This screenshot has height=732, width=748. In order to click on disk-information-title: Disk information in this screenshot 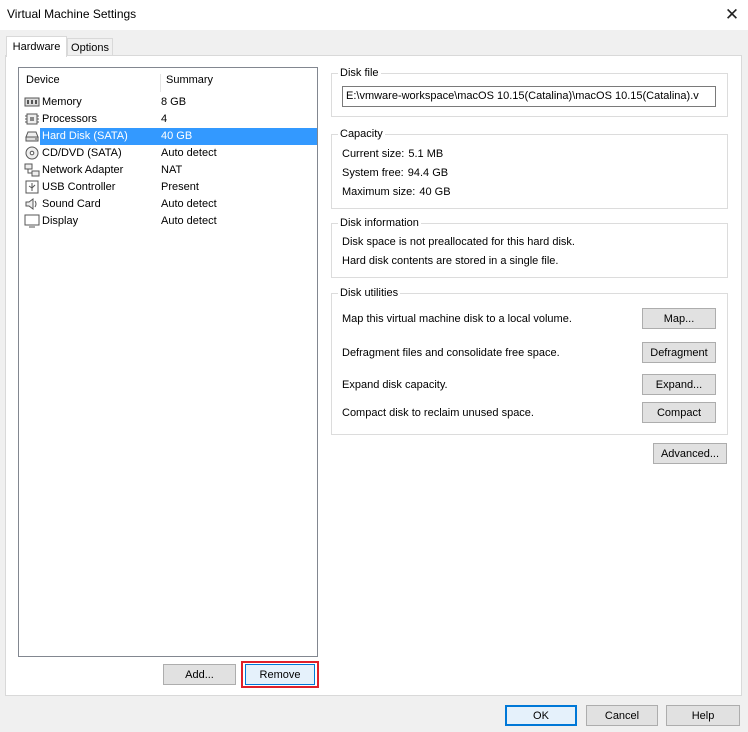, I will do `click(379, 223)`.